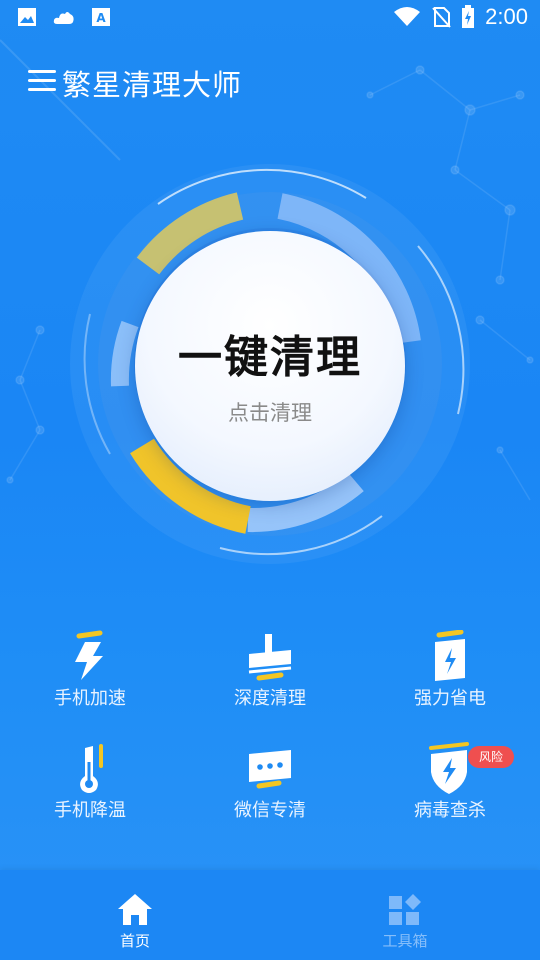 This screenshot has width=540, height=960. Describe the element at coordinates (506, 16) in the screenshot. I see `status-time: 2:00` at that location.